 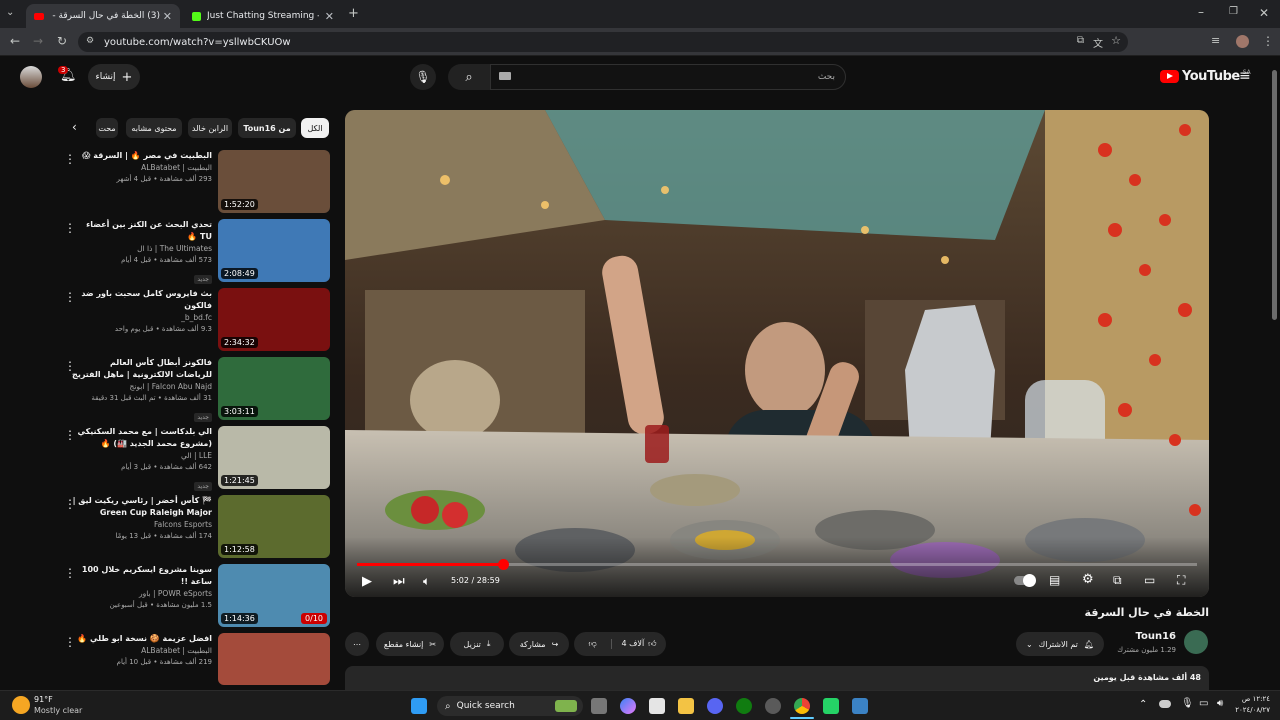 What do you see at coordinates (1187, 703) in the screenshot?
I see `mic-tray-icon: 🎙︎` at bounding box center [1187, 703].